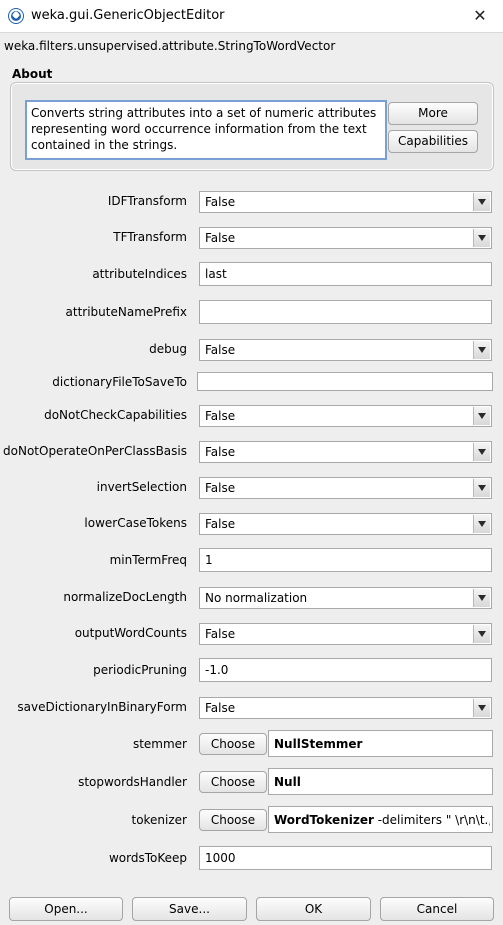 The width and height of the screenshot is (503, 925). Describe the element at coordinates (233, 744) in the screenshot. I see `stemmer-choose-button: Choose` at that location.